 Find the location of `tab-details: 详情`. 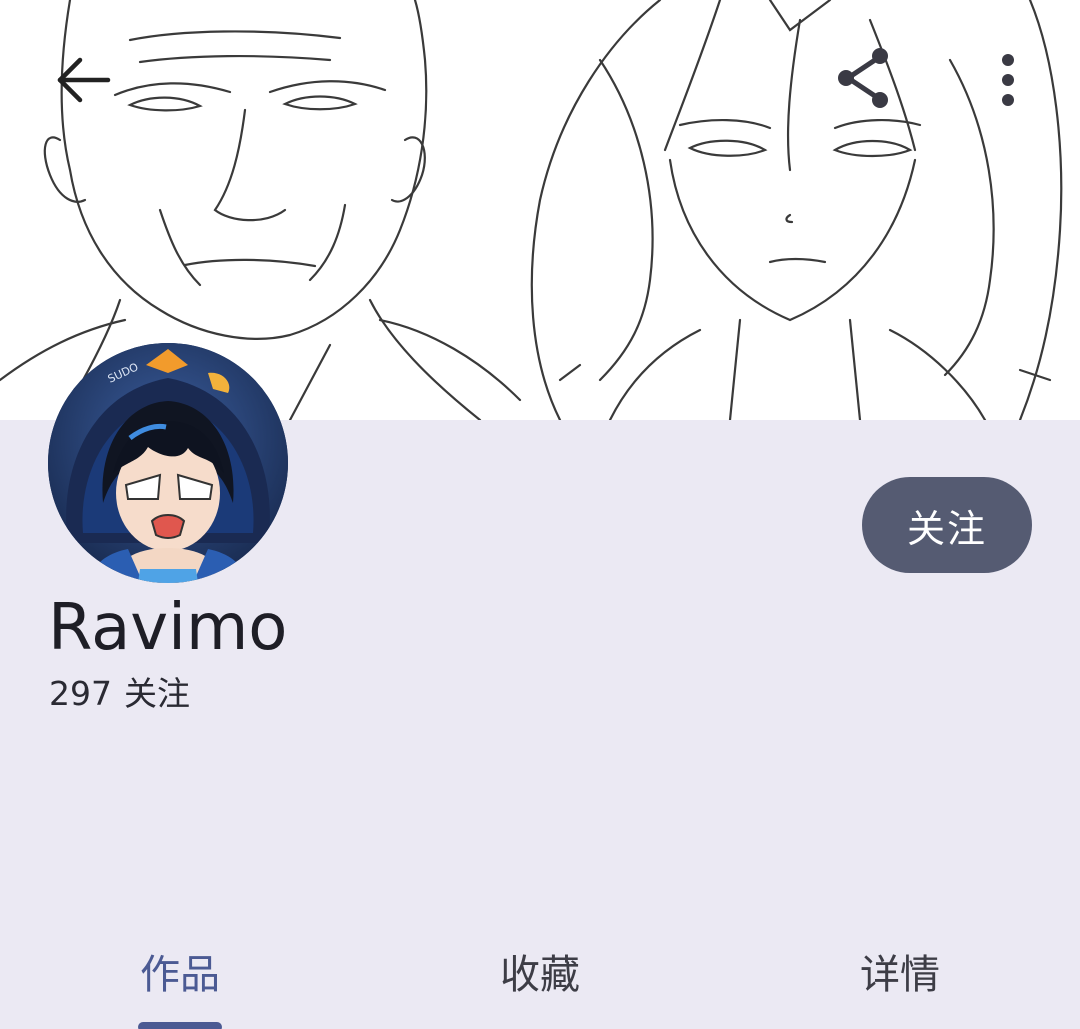

tab-details: 详情 is located at coordinates (900, 971).